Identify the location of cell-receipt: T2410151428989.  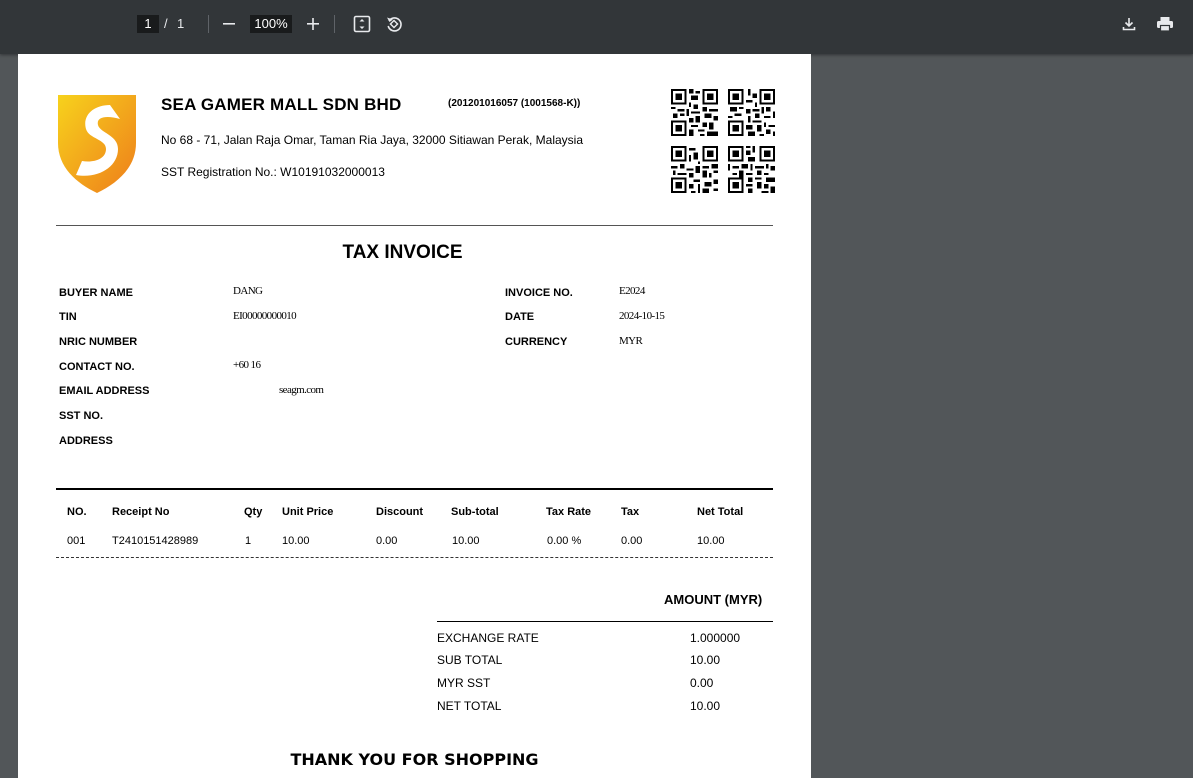
(155, 541).